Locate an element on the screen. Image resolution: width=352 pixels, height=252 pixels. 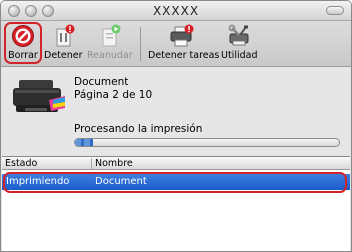
toolbar-separator is located at coordinates (140, 44).